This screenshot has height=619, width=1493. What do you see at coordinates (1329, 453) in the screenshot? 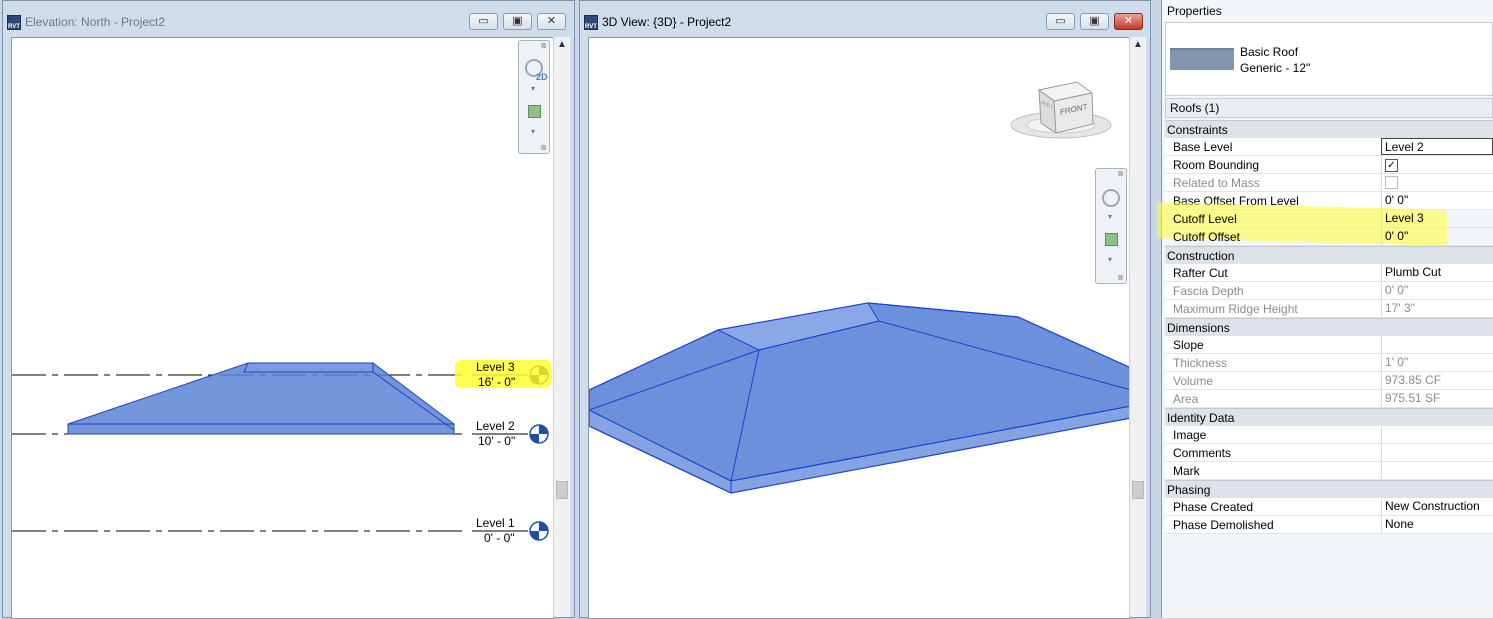
I see `property-row: Comments` at bounding box center [1329, 453].